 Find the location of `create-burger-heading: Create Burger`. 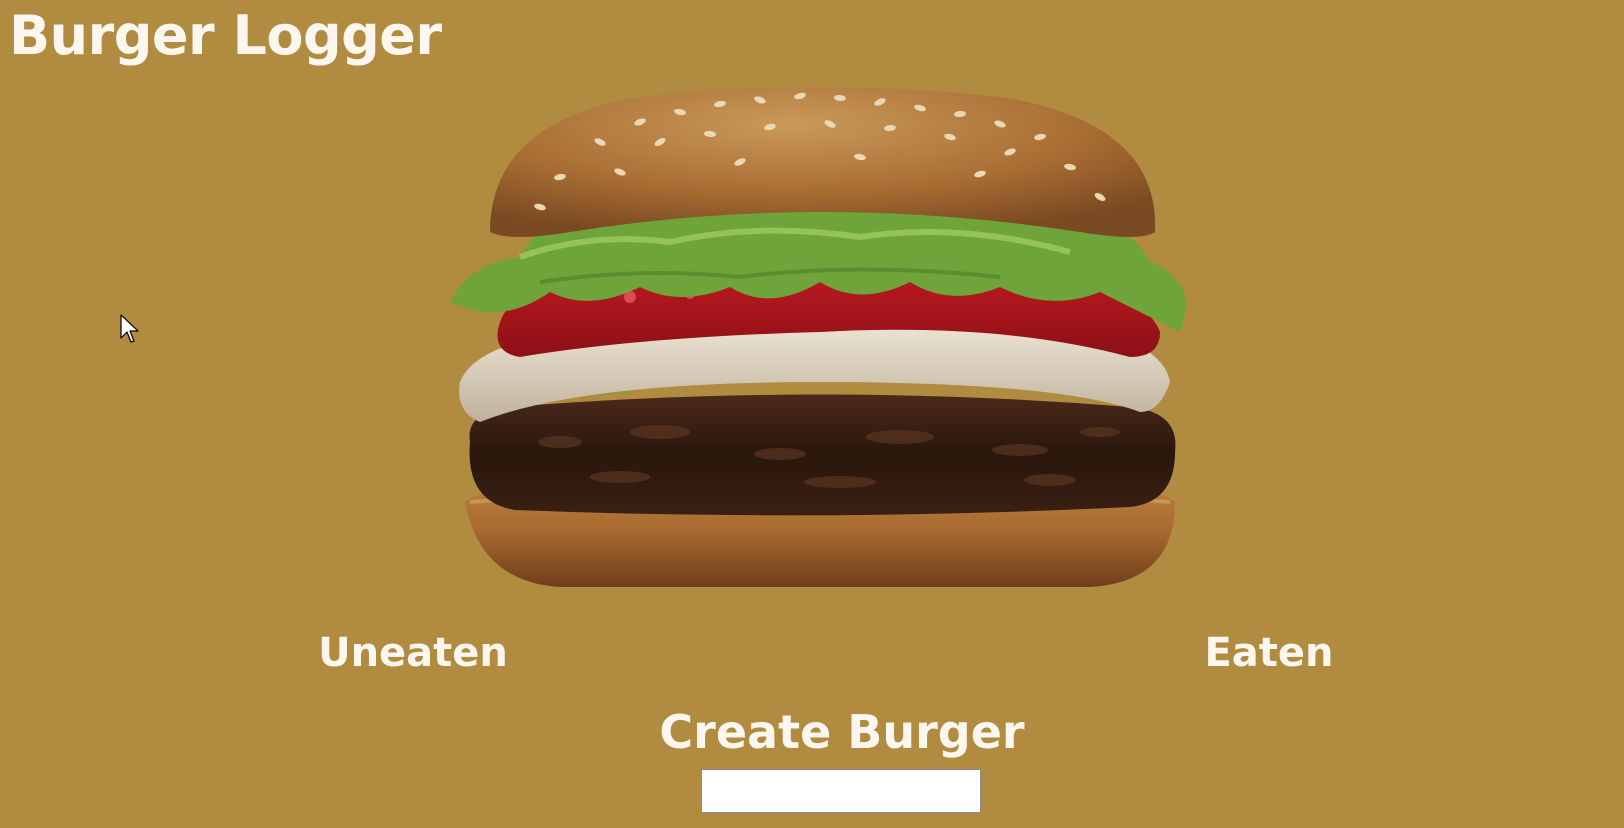

create-burger-heading: Create Burger is located at coordinates (842, 732).